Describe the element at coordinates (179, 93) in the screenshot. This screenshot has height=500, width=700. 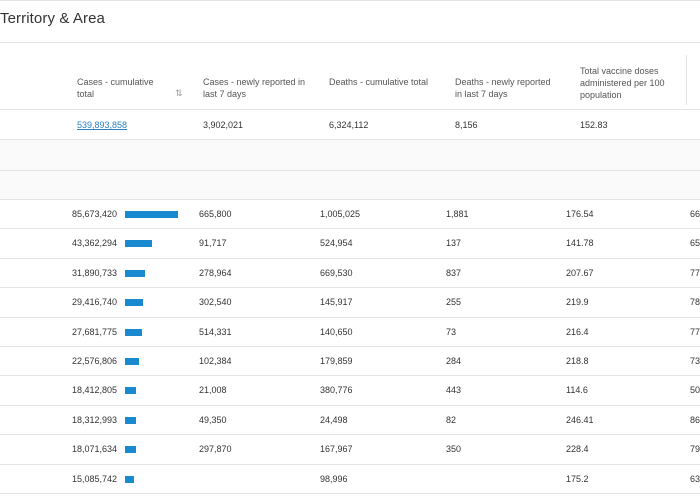
I see `sort-icon: ⇅` at that location.